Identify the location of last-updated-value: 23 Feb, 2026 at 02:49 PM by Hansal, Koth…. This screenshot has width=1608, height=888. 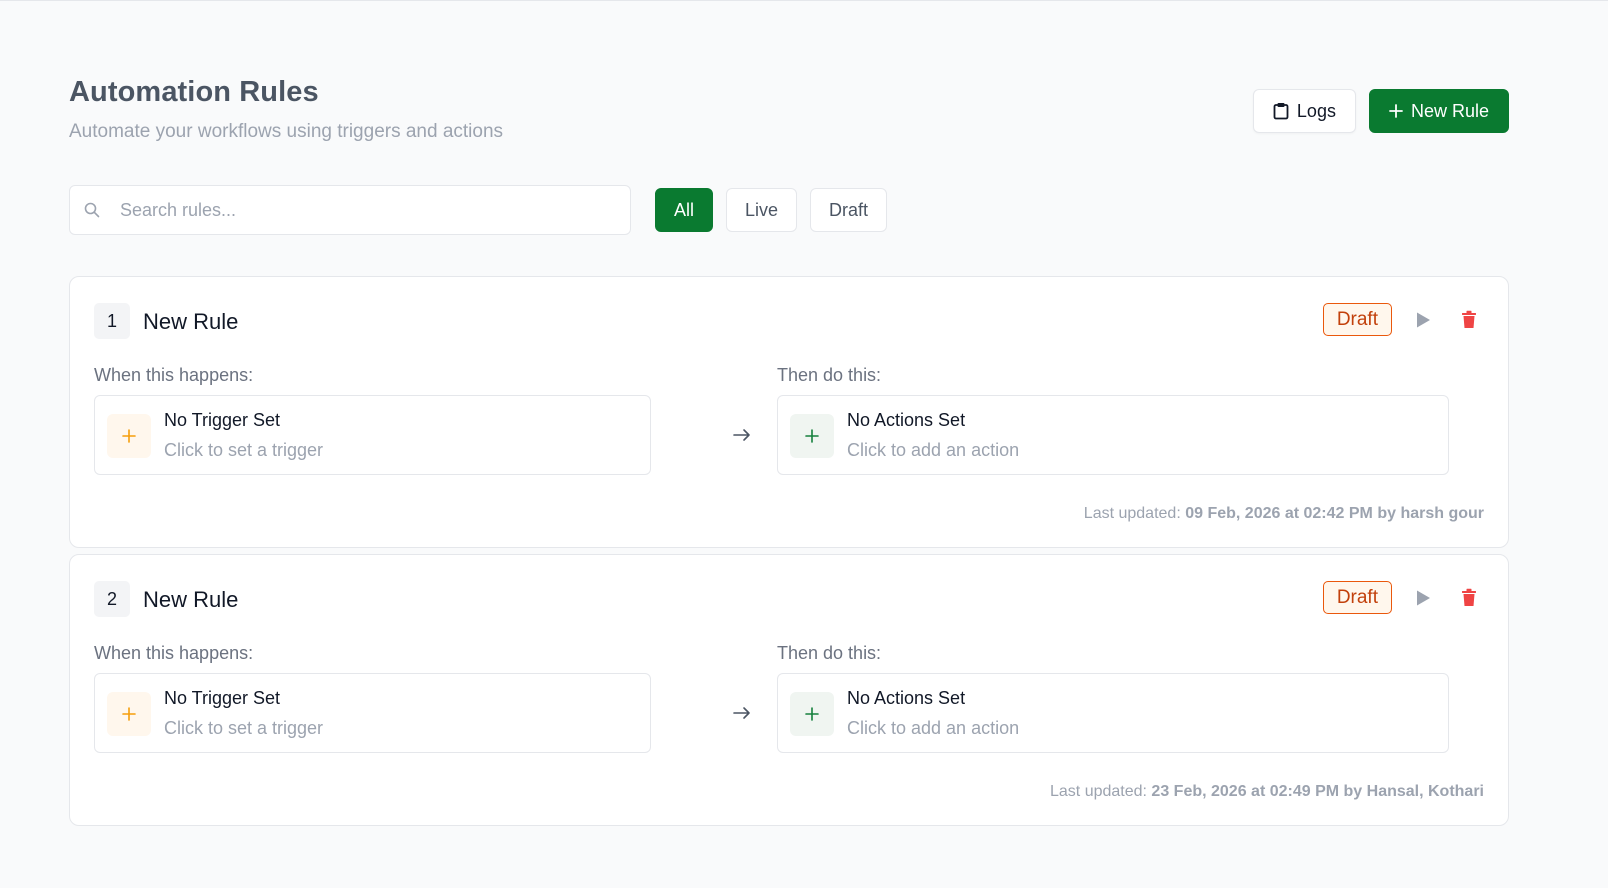
(1317, 791).